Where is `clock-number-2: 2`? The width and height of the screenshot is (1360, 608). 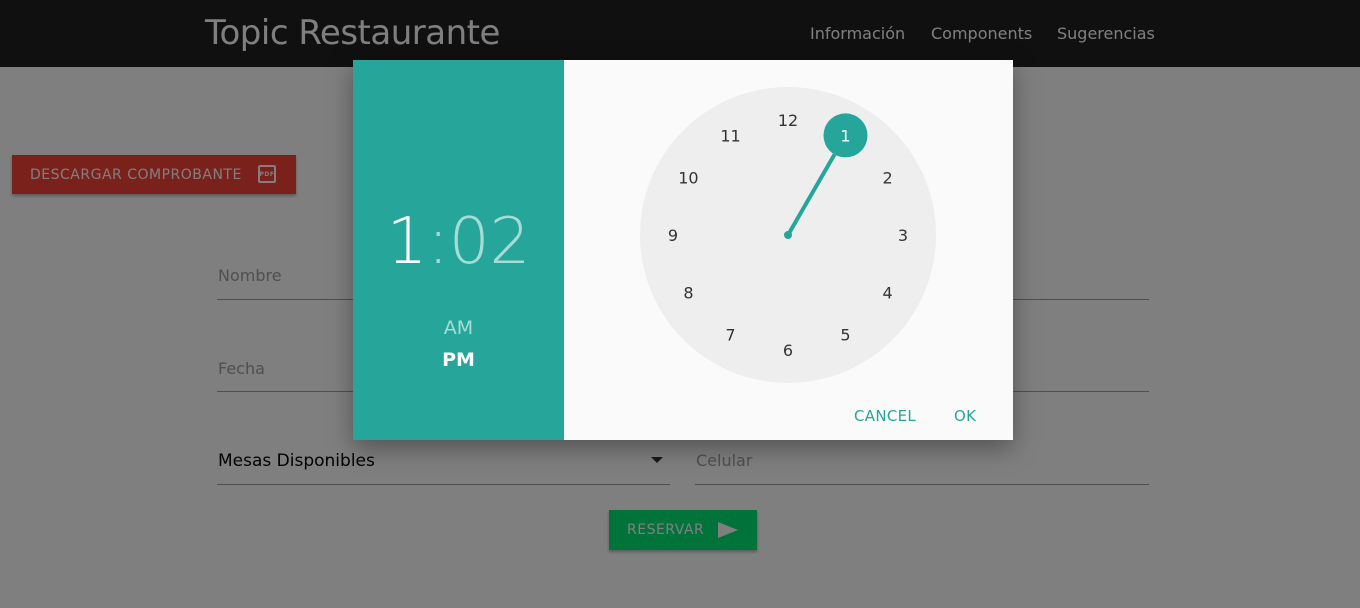 clock-number-2: 2 is located at coordinates (887, 178).